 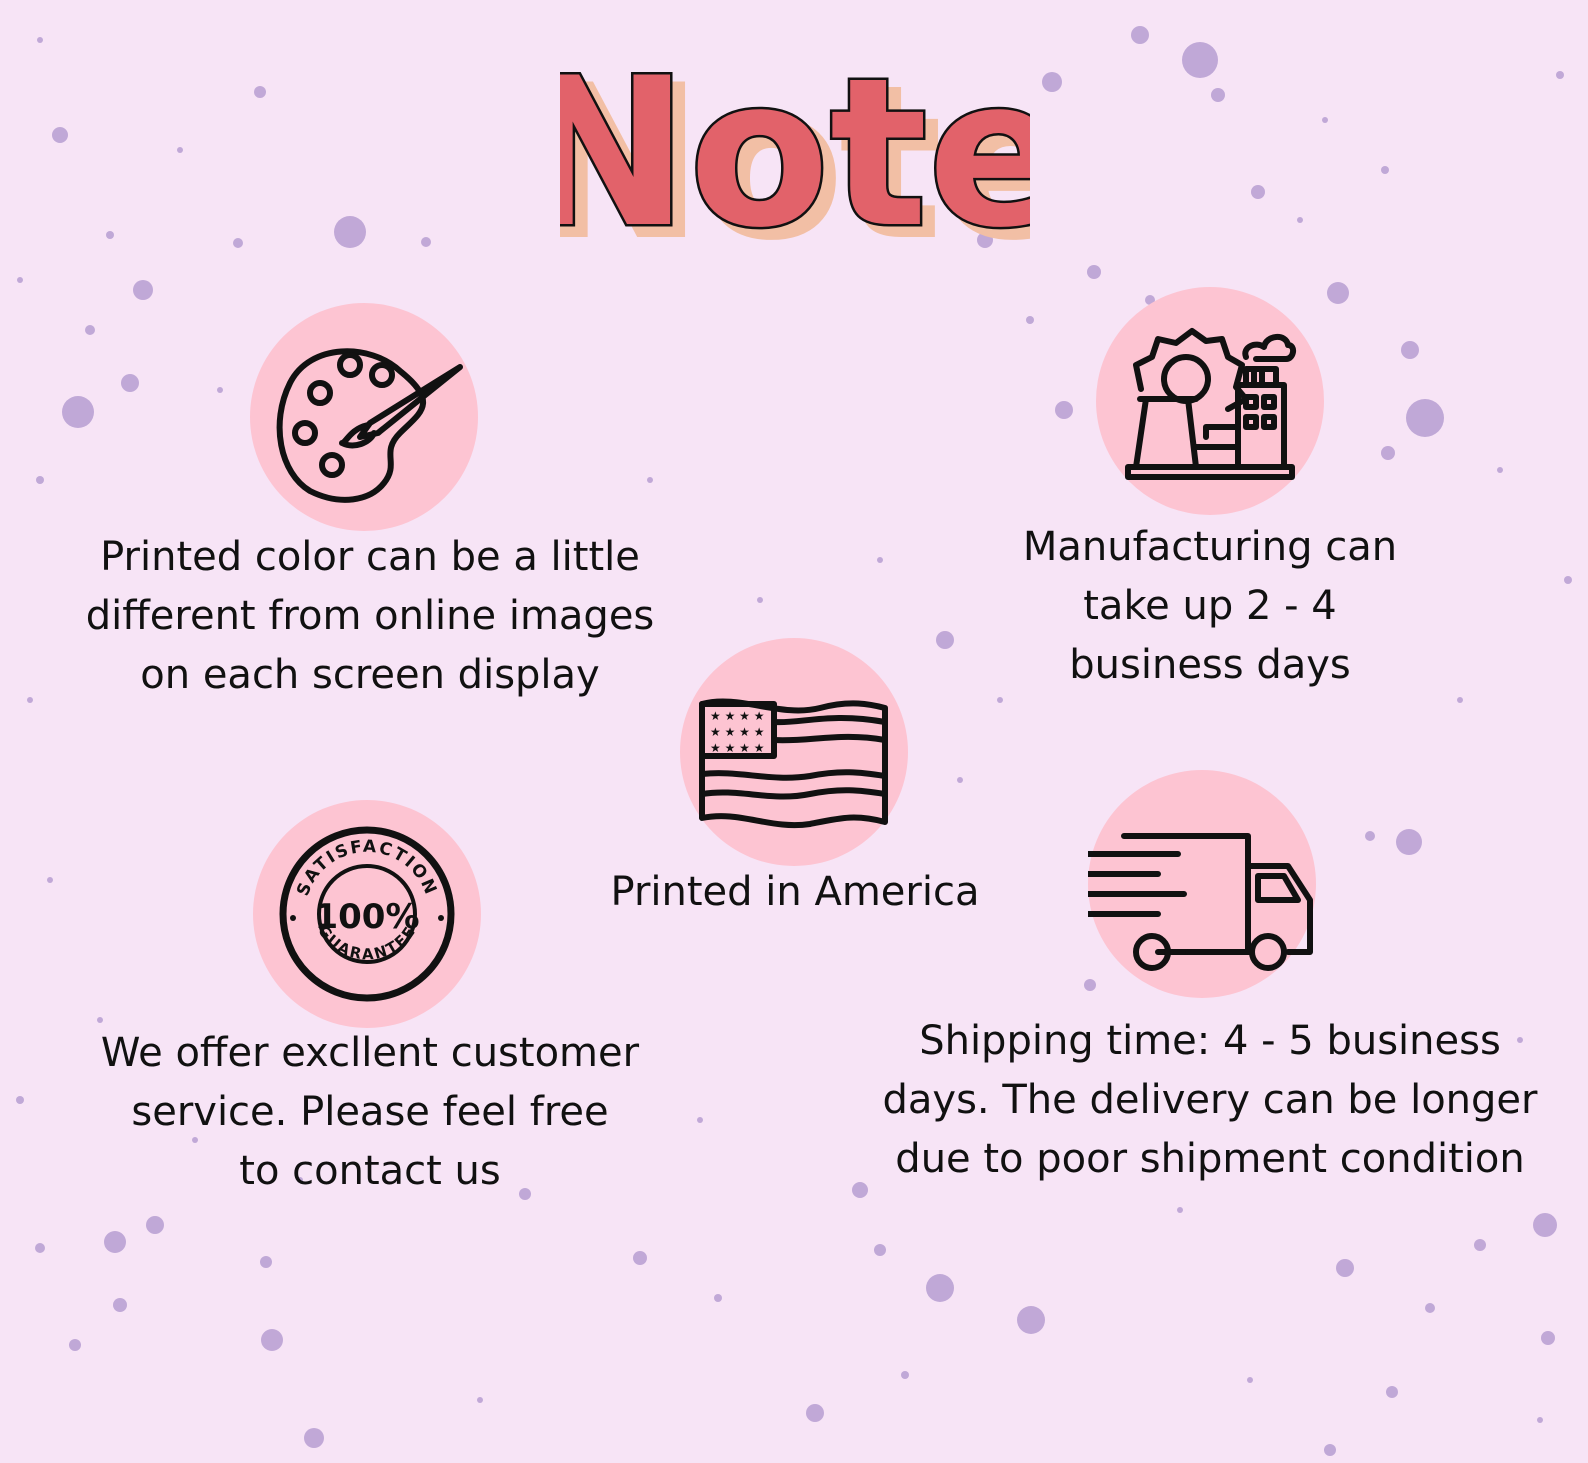 What do you see at coordinates (366, 917) in the screenshot?
I see `badge-center-text: 100%` at bounding box center [366, 917].